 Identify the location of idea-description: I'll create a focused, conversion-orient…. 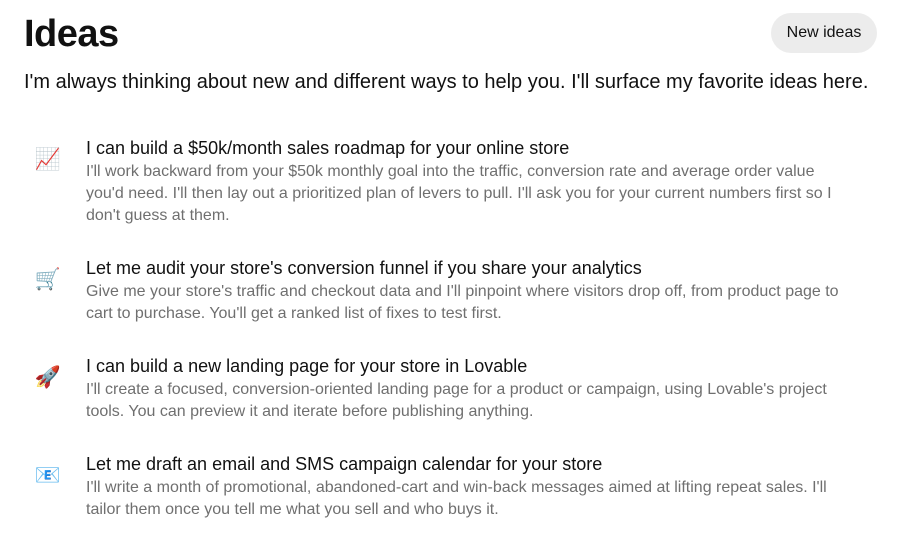
(456, 400).